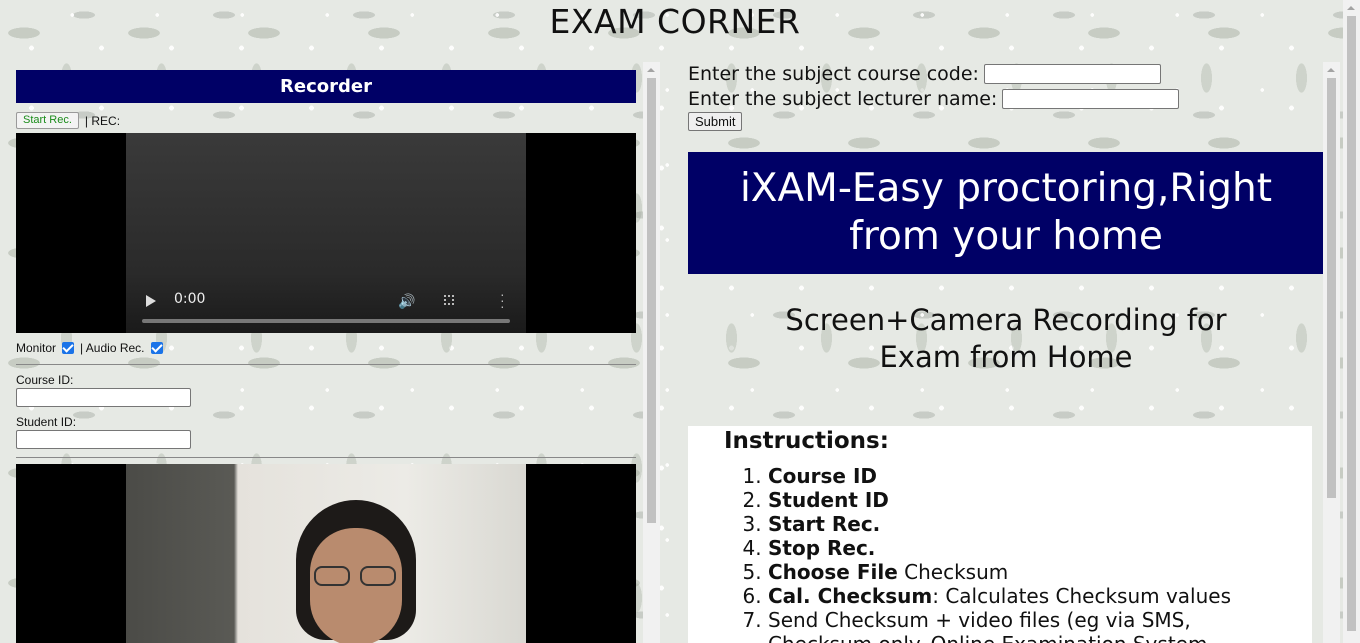  What do you see at coordinates (326, 321) in the screenshot?
I see `video-progress-bar` at bounding box center [326, 321].